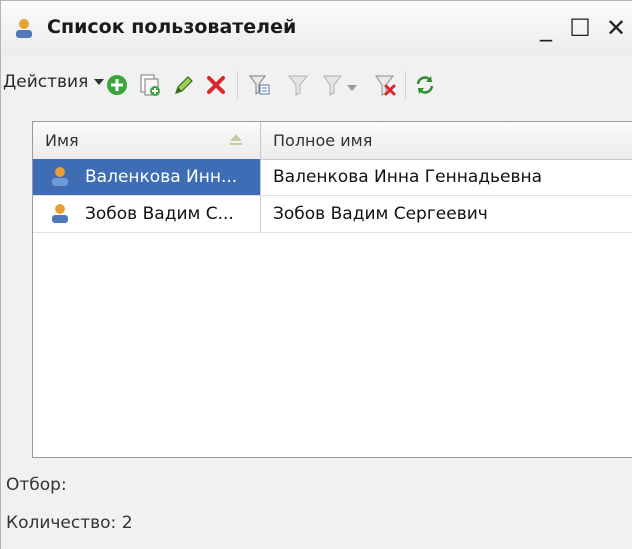 The width and height of the screenshot is (632, 549). I want to click on actions-label: Действия, so click(46, 82).